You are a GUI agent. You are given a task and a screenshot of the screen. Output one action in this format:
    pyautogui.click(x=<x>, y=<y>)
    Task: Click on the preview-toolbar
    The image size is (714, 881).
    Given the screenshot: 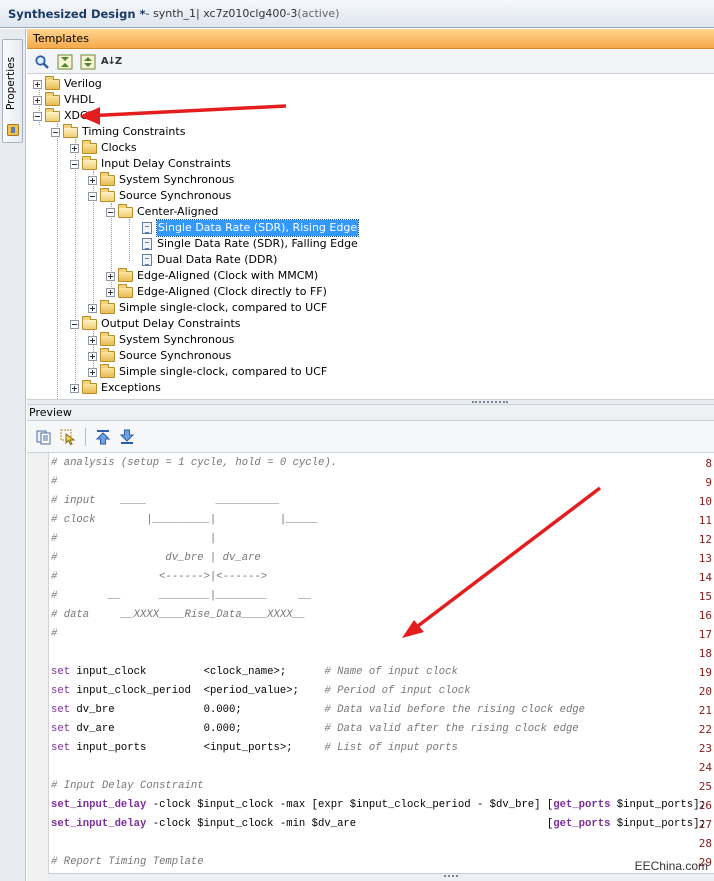 What is the action you would take?
    pyautogui.click(x=370, y=437)
    